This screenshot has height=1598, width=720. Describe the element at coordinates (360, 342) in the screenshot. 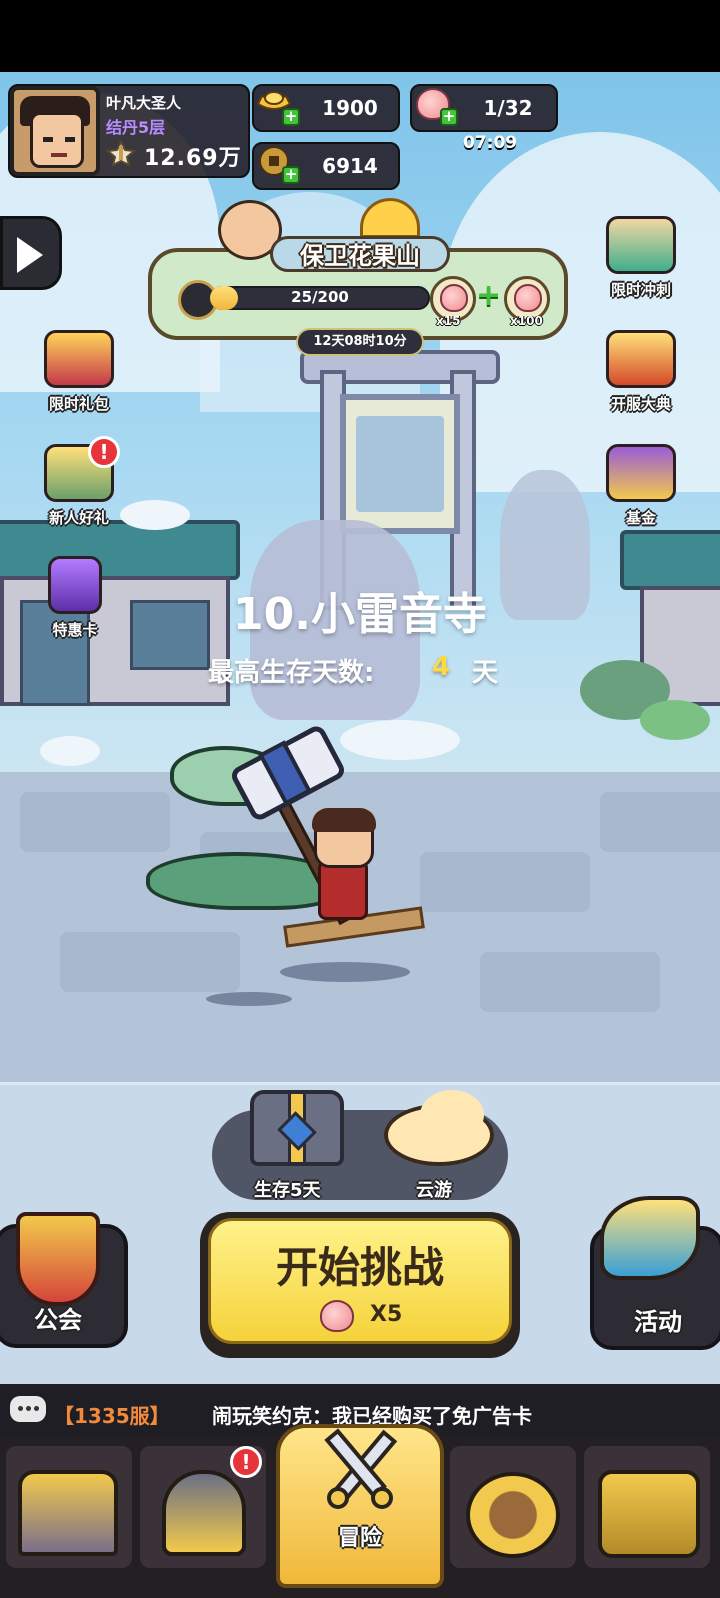

I see `event-time-left: 12天08时10分` at that location.